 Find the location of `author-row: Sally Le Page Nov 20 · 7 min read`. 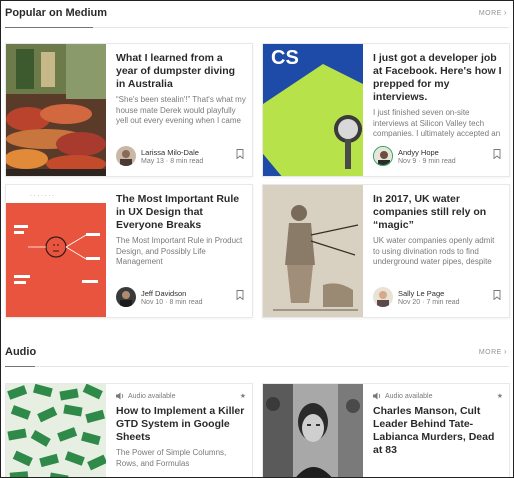

author-row: Sally Le Page Nov 20 · 7 min read is located at coordinates (438, 298).